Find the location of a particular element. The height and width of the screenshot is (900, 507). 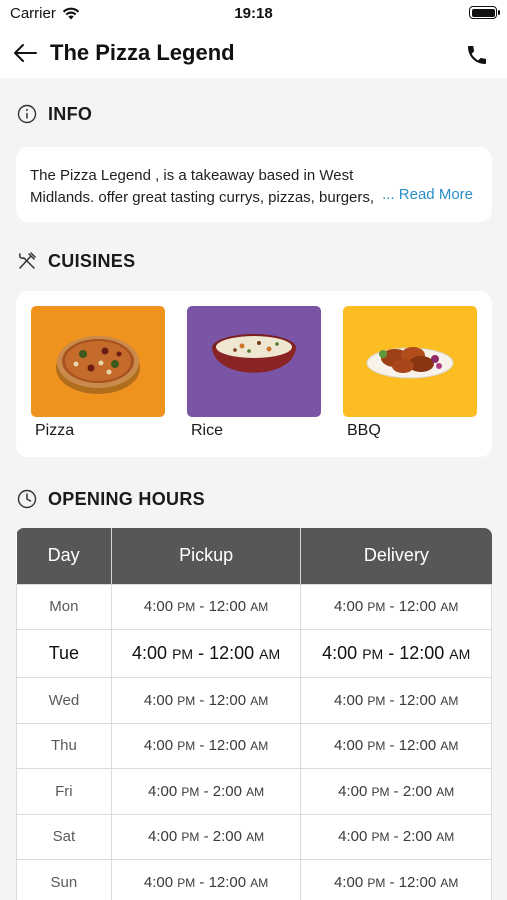

cuisines-heading-label: CUISINES is located at coordinates (92, 260).